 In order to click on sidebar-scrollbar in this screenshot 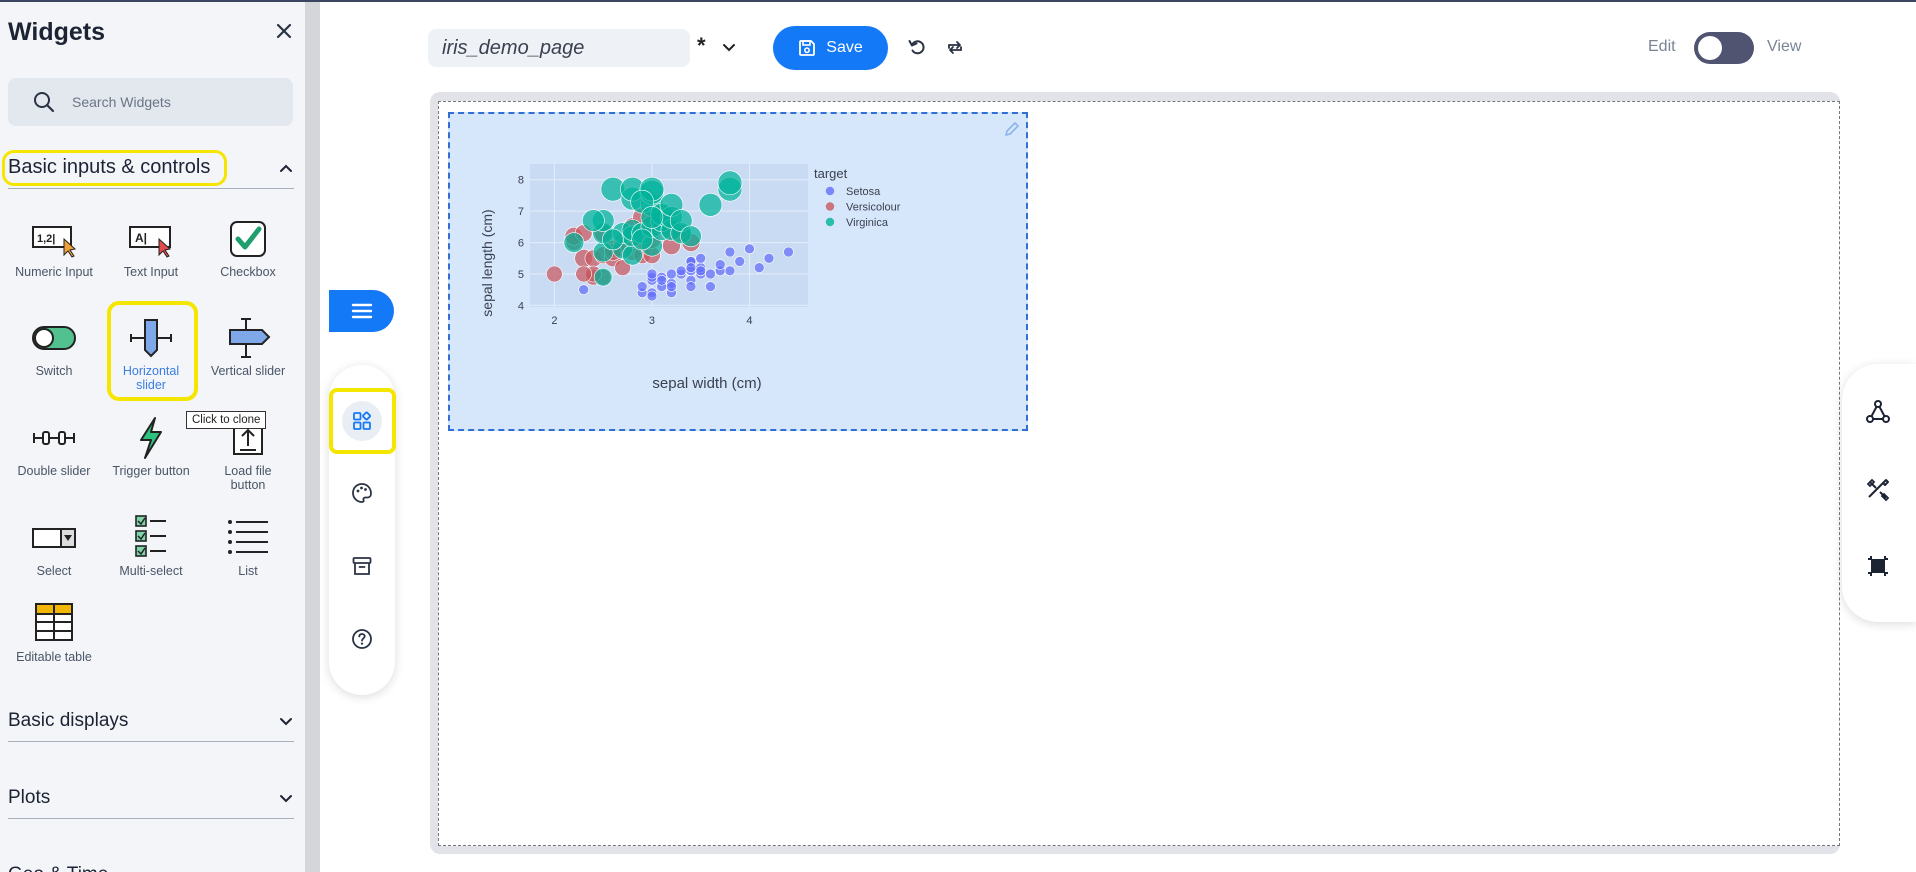, I will do `click(312, 437)`.